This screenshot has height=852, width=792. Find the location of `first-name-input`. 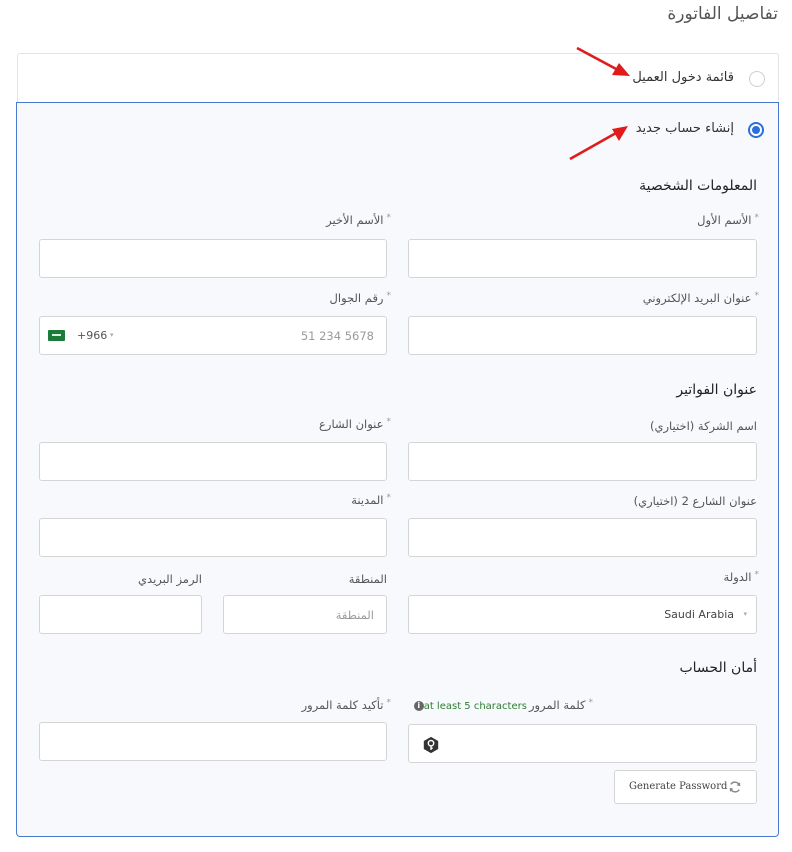

first-name-input is located at coordinates (582, 258).